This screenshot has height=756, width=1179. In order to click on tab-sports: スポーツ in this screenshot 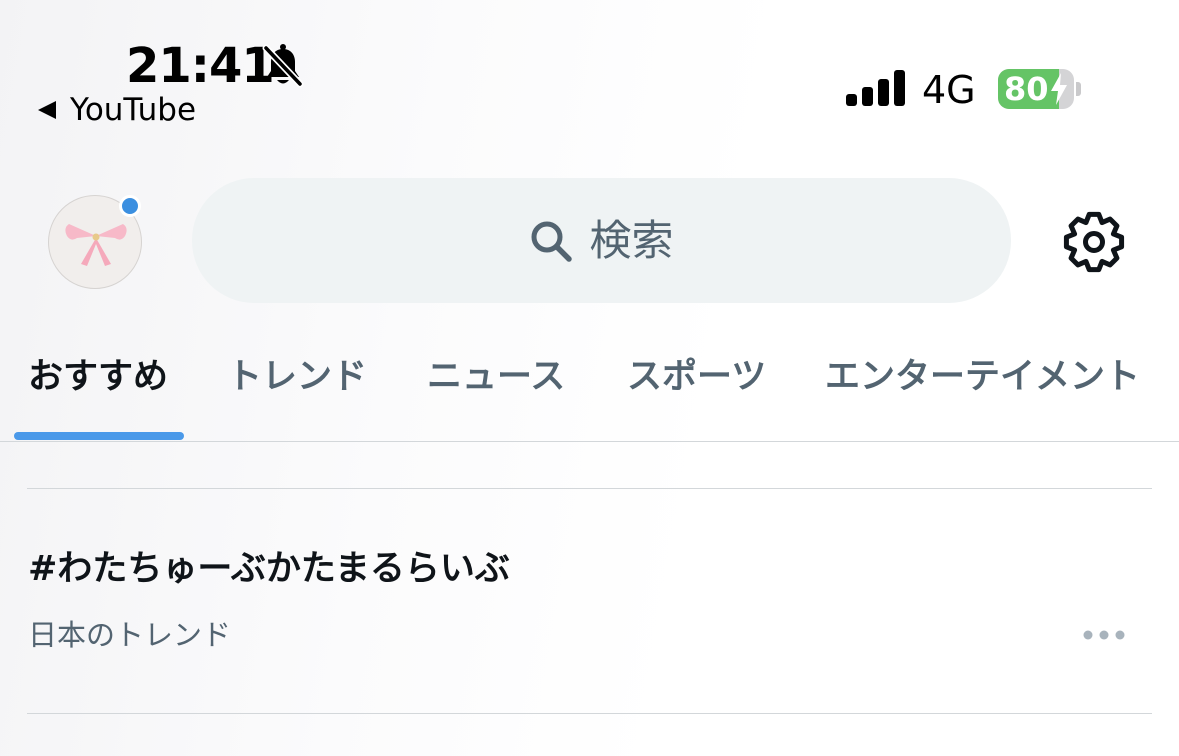, I will do `click(696, 377)`.